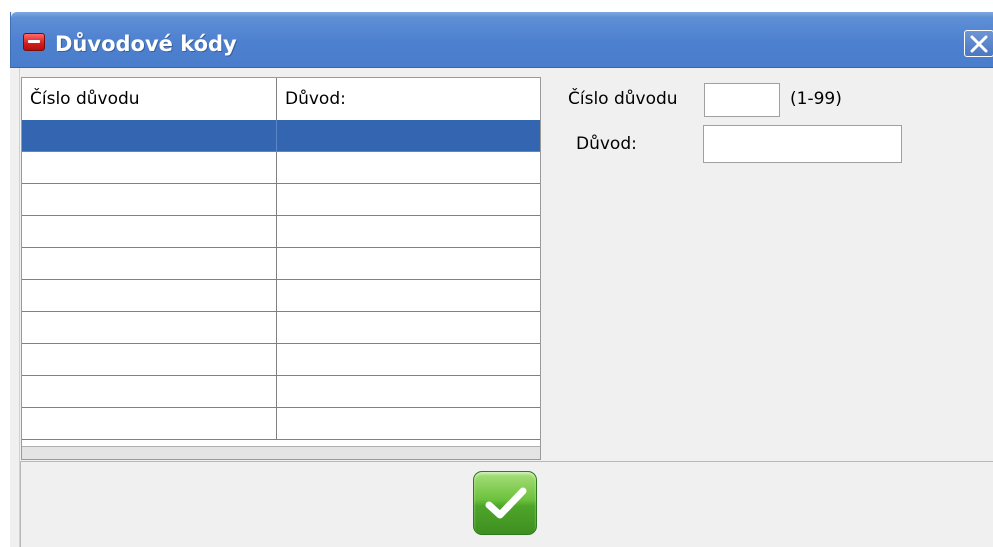  Describe the element at coordinates (15, 307) in the screenshot. I see `dialog-left-border` at that location.